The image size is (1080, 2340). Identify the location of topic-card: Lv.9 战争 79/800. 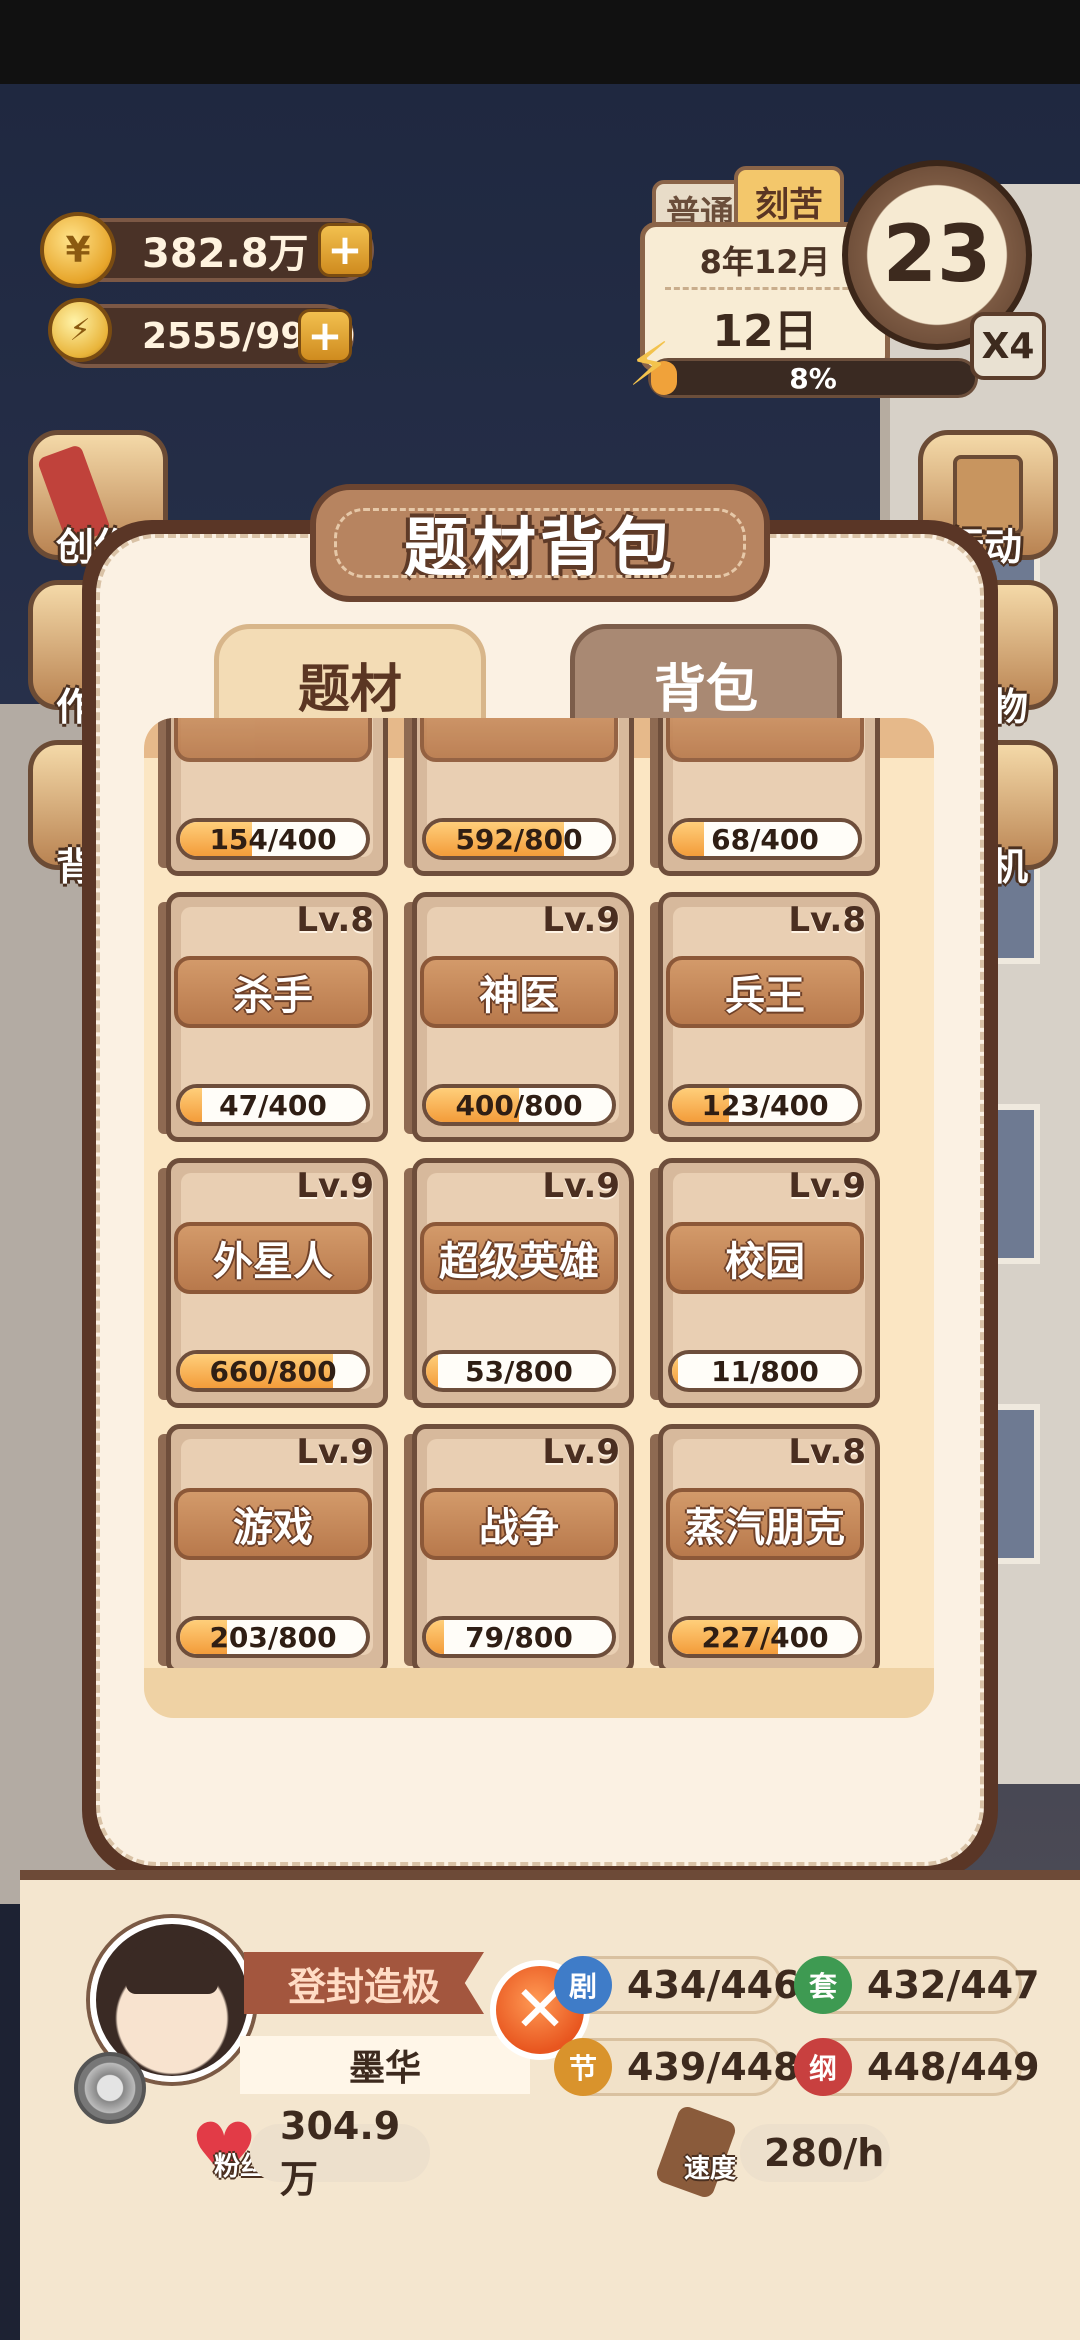
(519, 1549).